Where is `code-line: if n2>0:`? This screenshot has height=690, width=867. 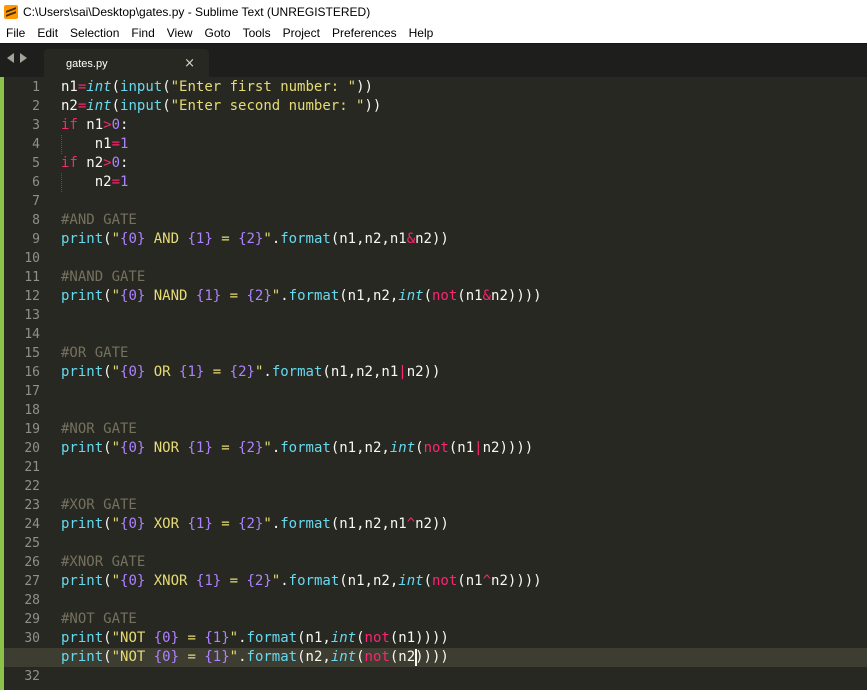 code-line: if n2>0: is located at coordinates (94, 163).